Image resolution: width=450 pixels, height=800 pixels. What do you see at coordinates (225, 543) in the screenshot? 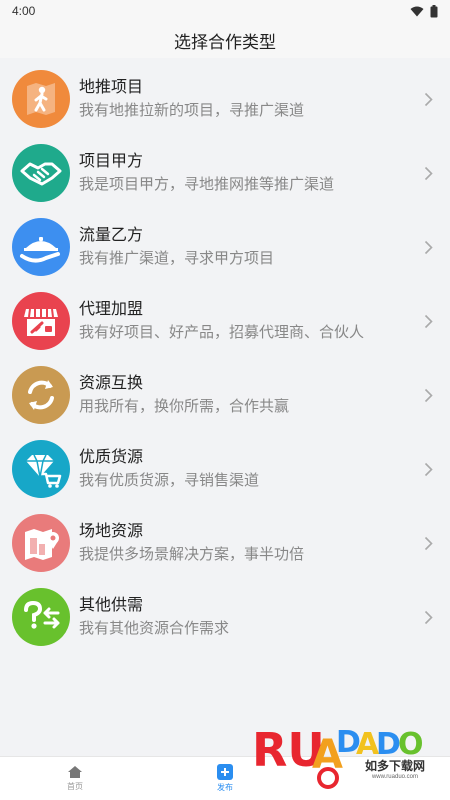
I see `list-item-venue-resources: 场地资源 我提供多场景解决方案，事半功倍` at bounding box center [225, 543].